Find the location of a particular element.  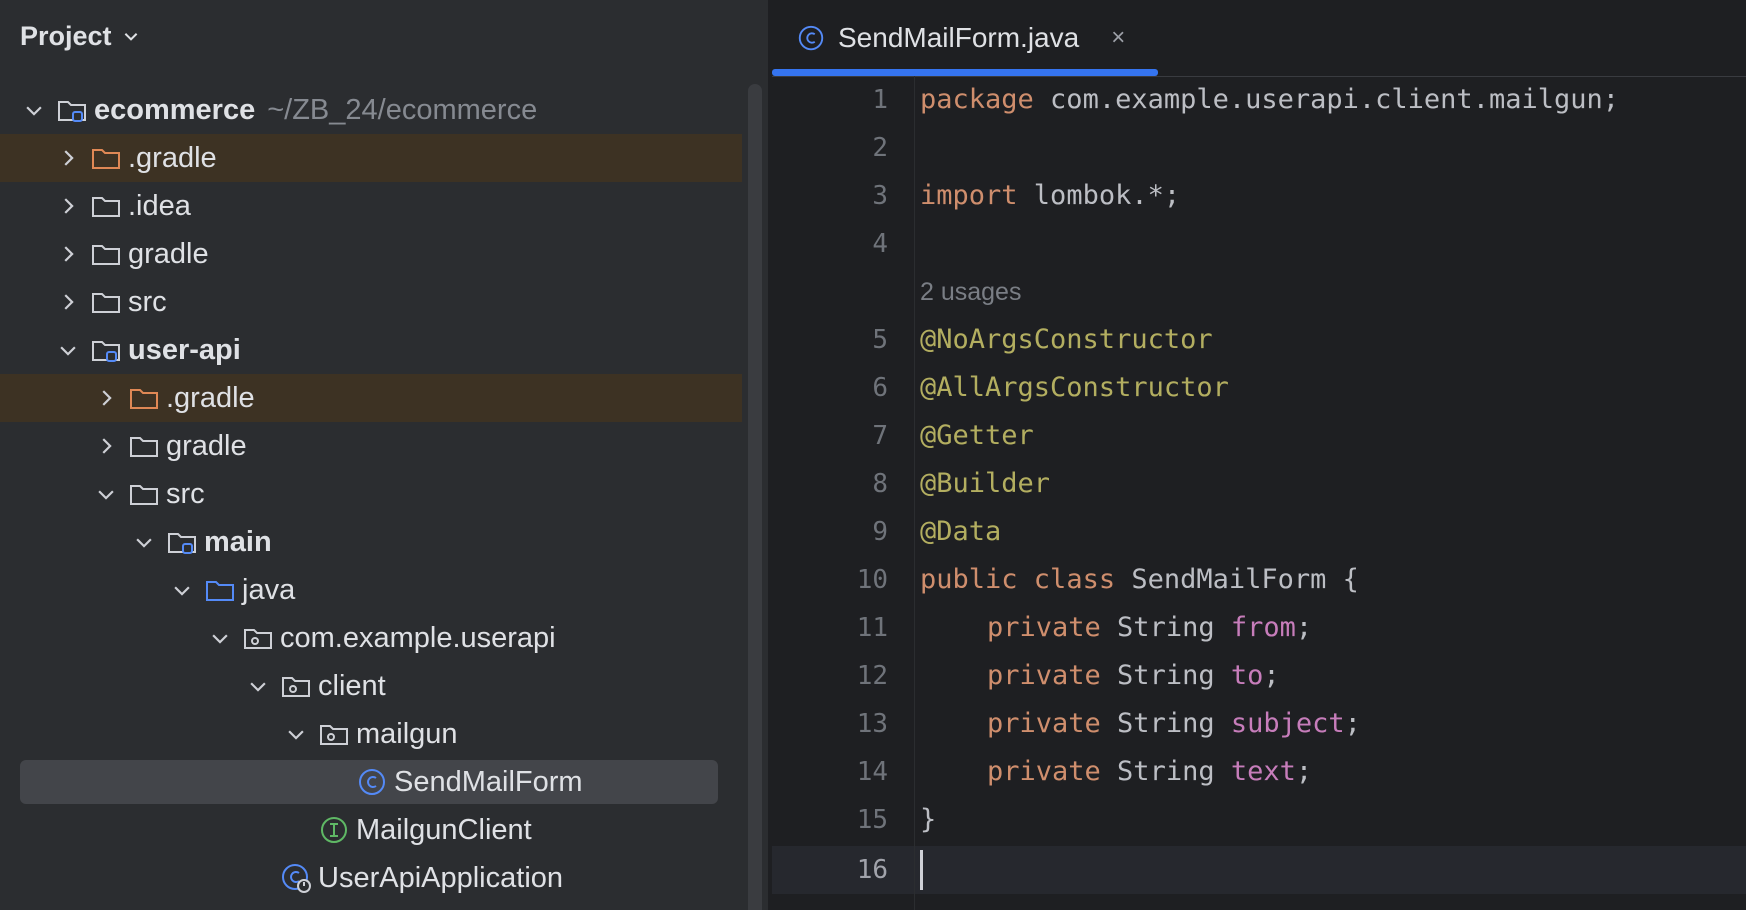

line-number: 8 is located at coordinates (880, 484).